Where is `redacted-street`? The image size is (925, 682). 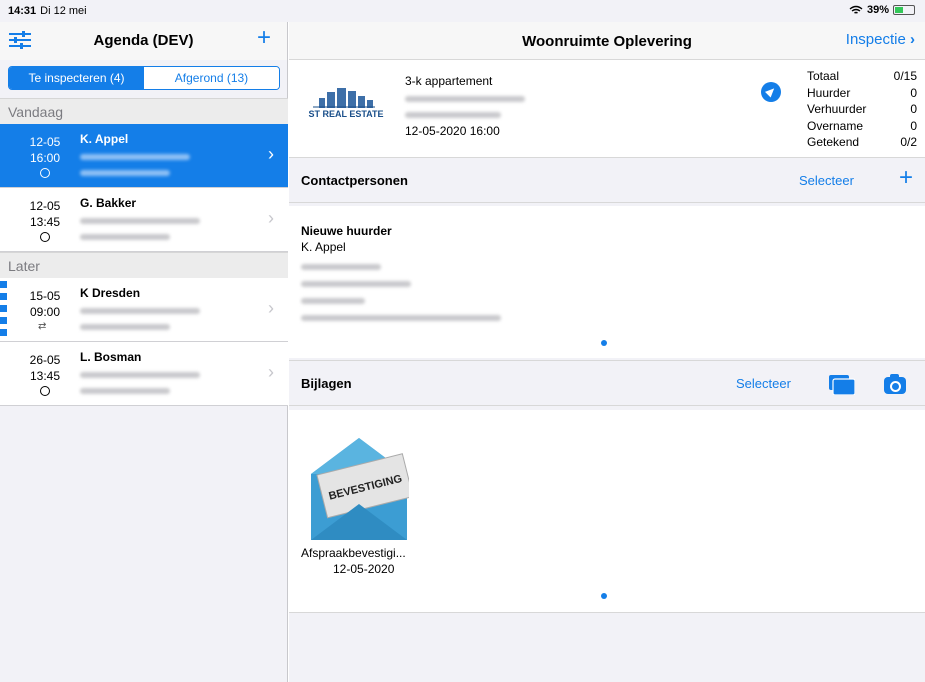 redacted-street is located at coordinates (341, 267).